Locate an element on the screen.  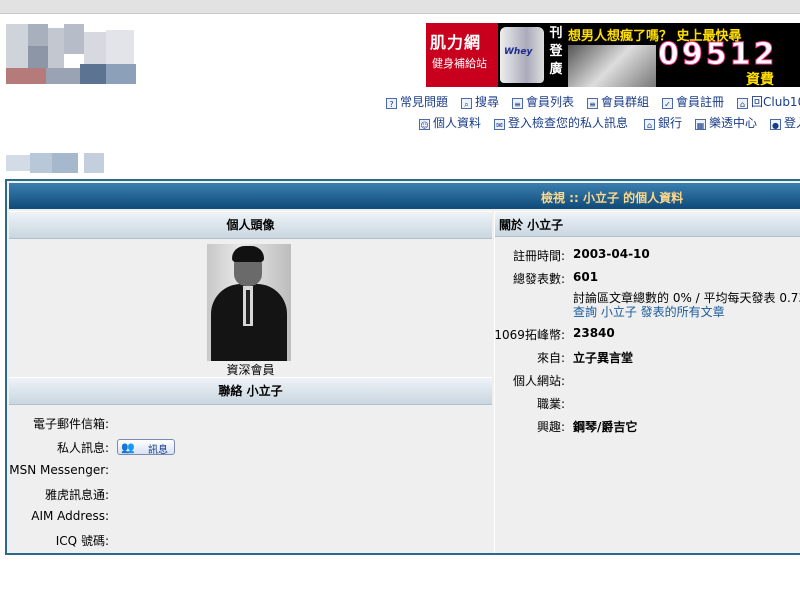
nav-register: ✓ 會員註冊 is located at coordinates (693, 101).